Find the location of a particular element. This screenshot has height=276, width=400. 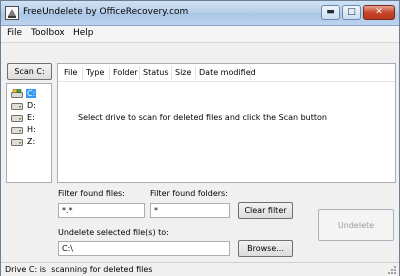

drive-item-d: D: is located at coordinates (24, 105).